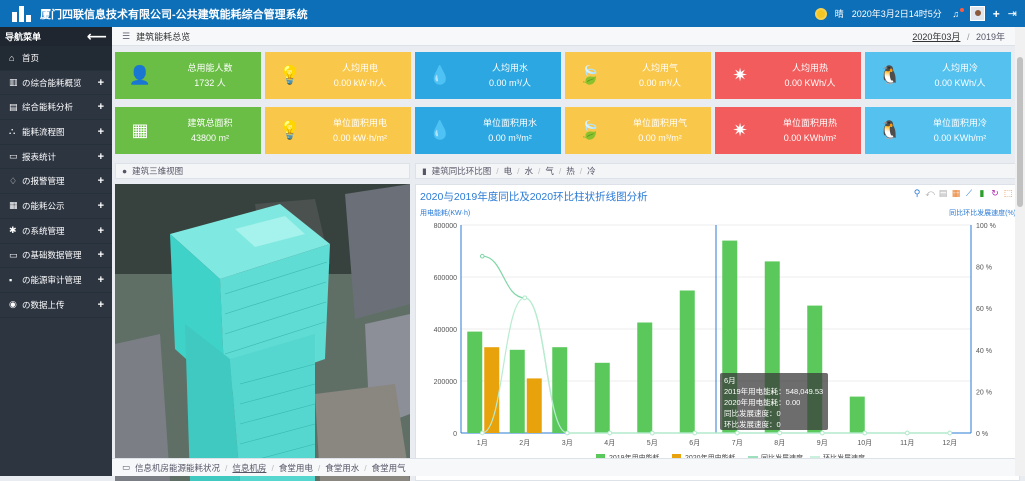  What do you see at coordinates (445, 382) in the screenshot?
I see `y-tick-label: 200000` at bounding box center [445, 382].